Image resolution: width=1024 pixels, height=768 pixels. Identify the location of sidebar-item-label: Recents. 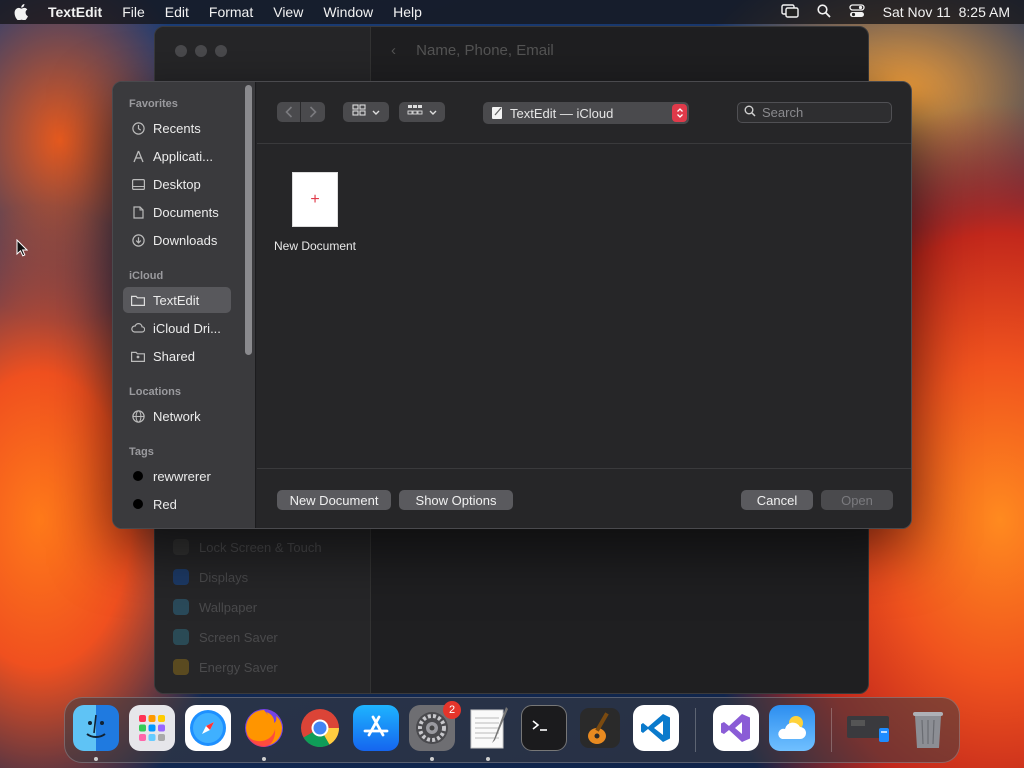
(177, 128).